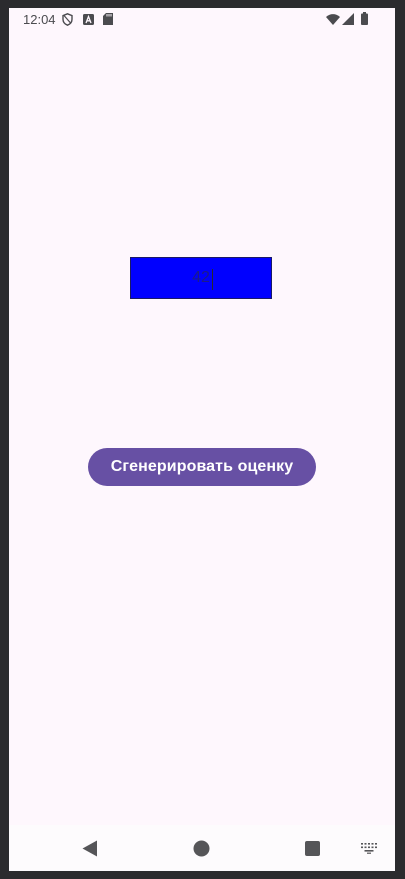 This screenshot has height=879, width=405. What do you see at coordinates (90, 848) in the screenshot?
I see `back-icon` at bounding box center [90, 848].